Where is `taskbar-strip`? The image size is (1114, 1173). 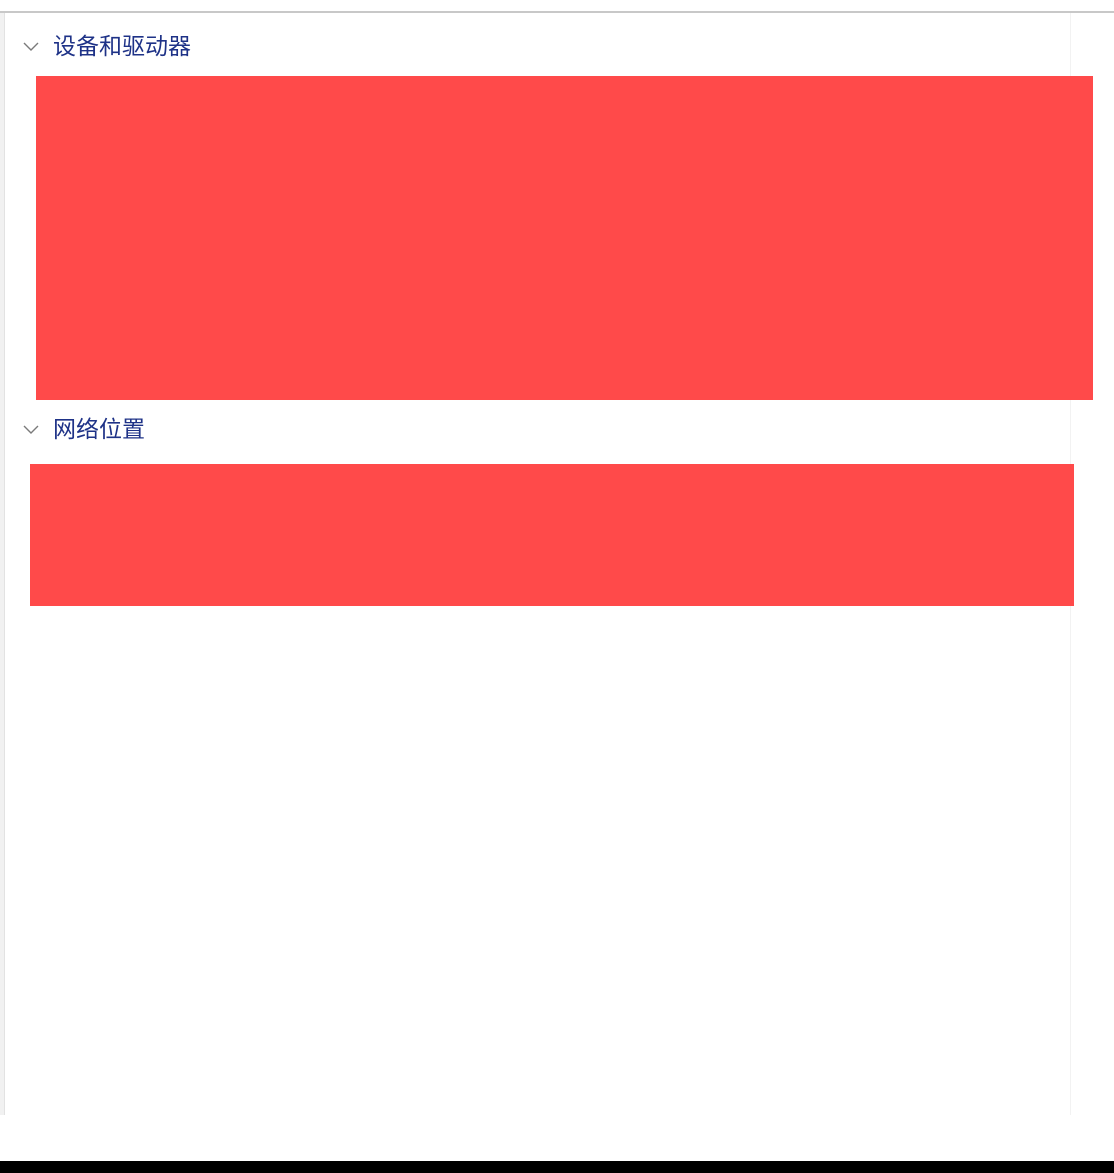 taskbar-strip is located at coordinates (557, 1167).